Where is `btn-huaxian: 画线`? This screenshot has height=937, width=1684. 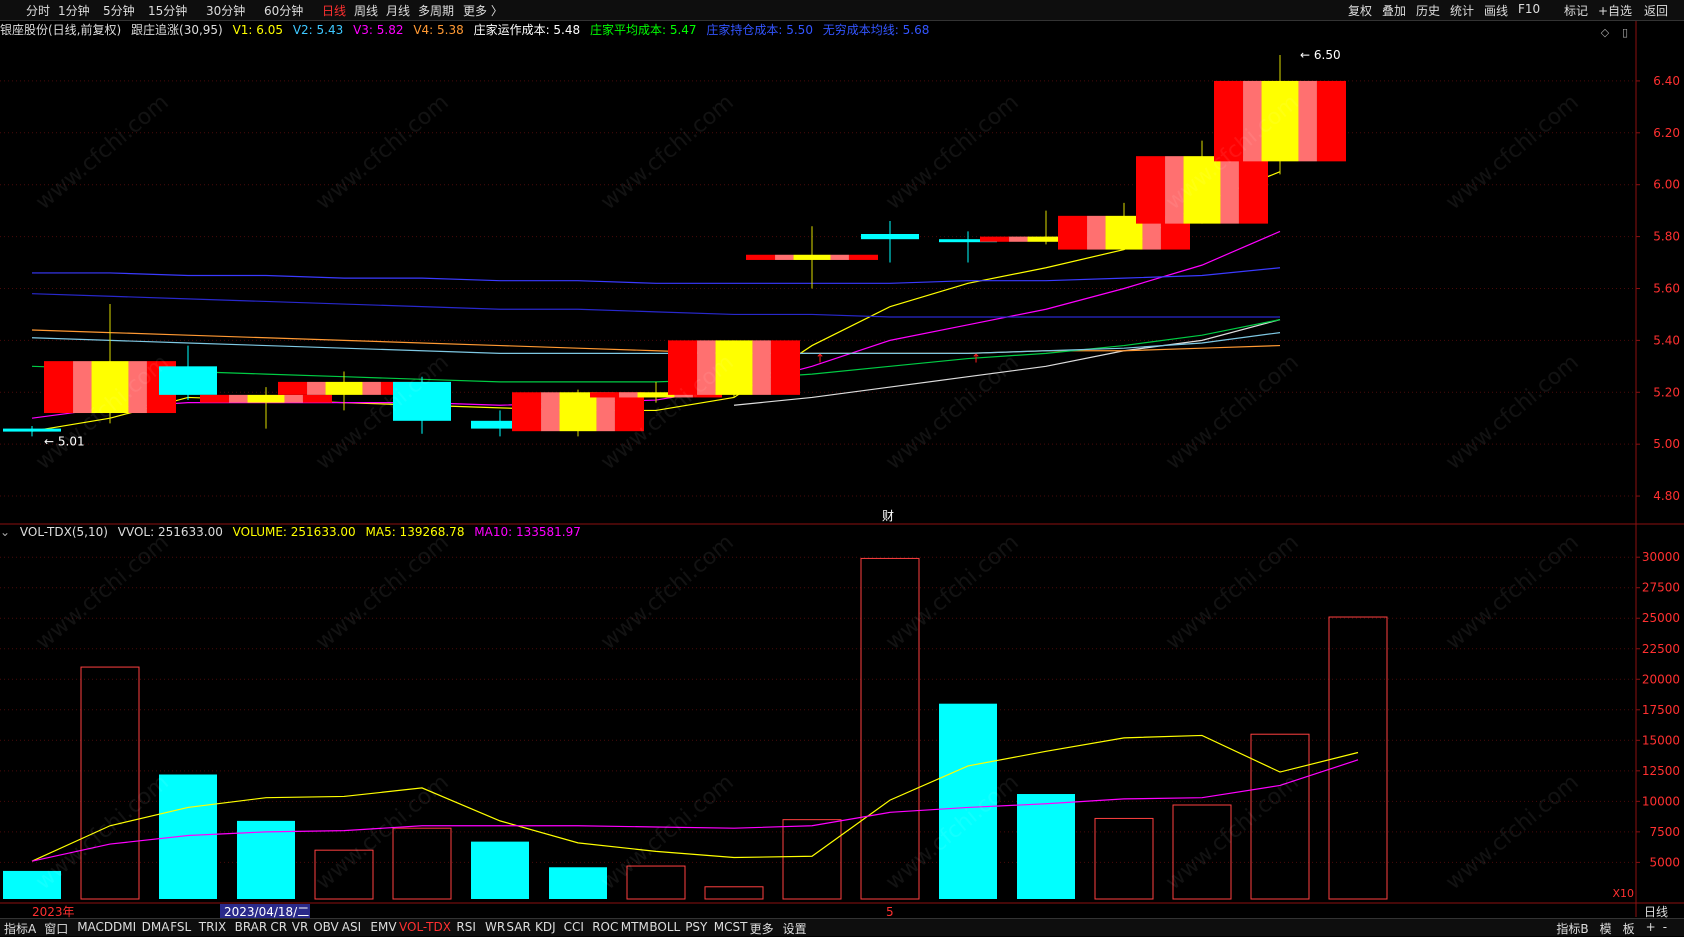 btn-huaxian: 画线 is located at coordinates (1496, 10).